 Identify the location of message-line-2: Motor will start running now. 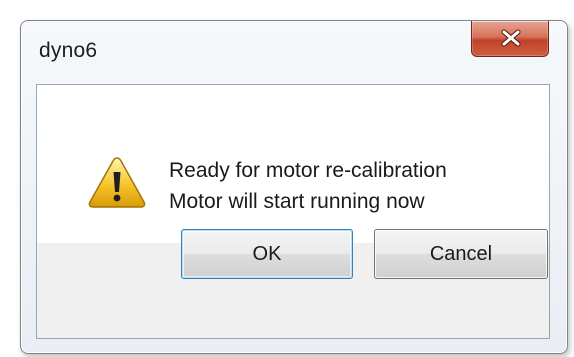
(297, 201).